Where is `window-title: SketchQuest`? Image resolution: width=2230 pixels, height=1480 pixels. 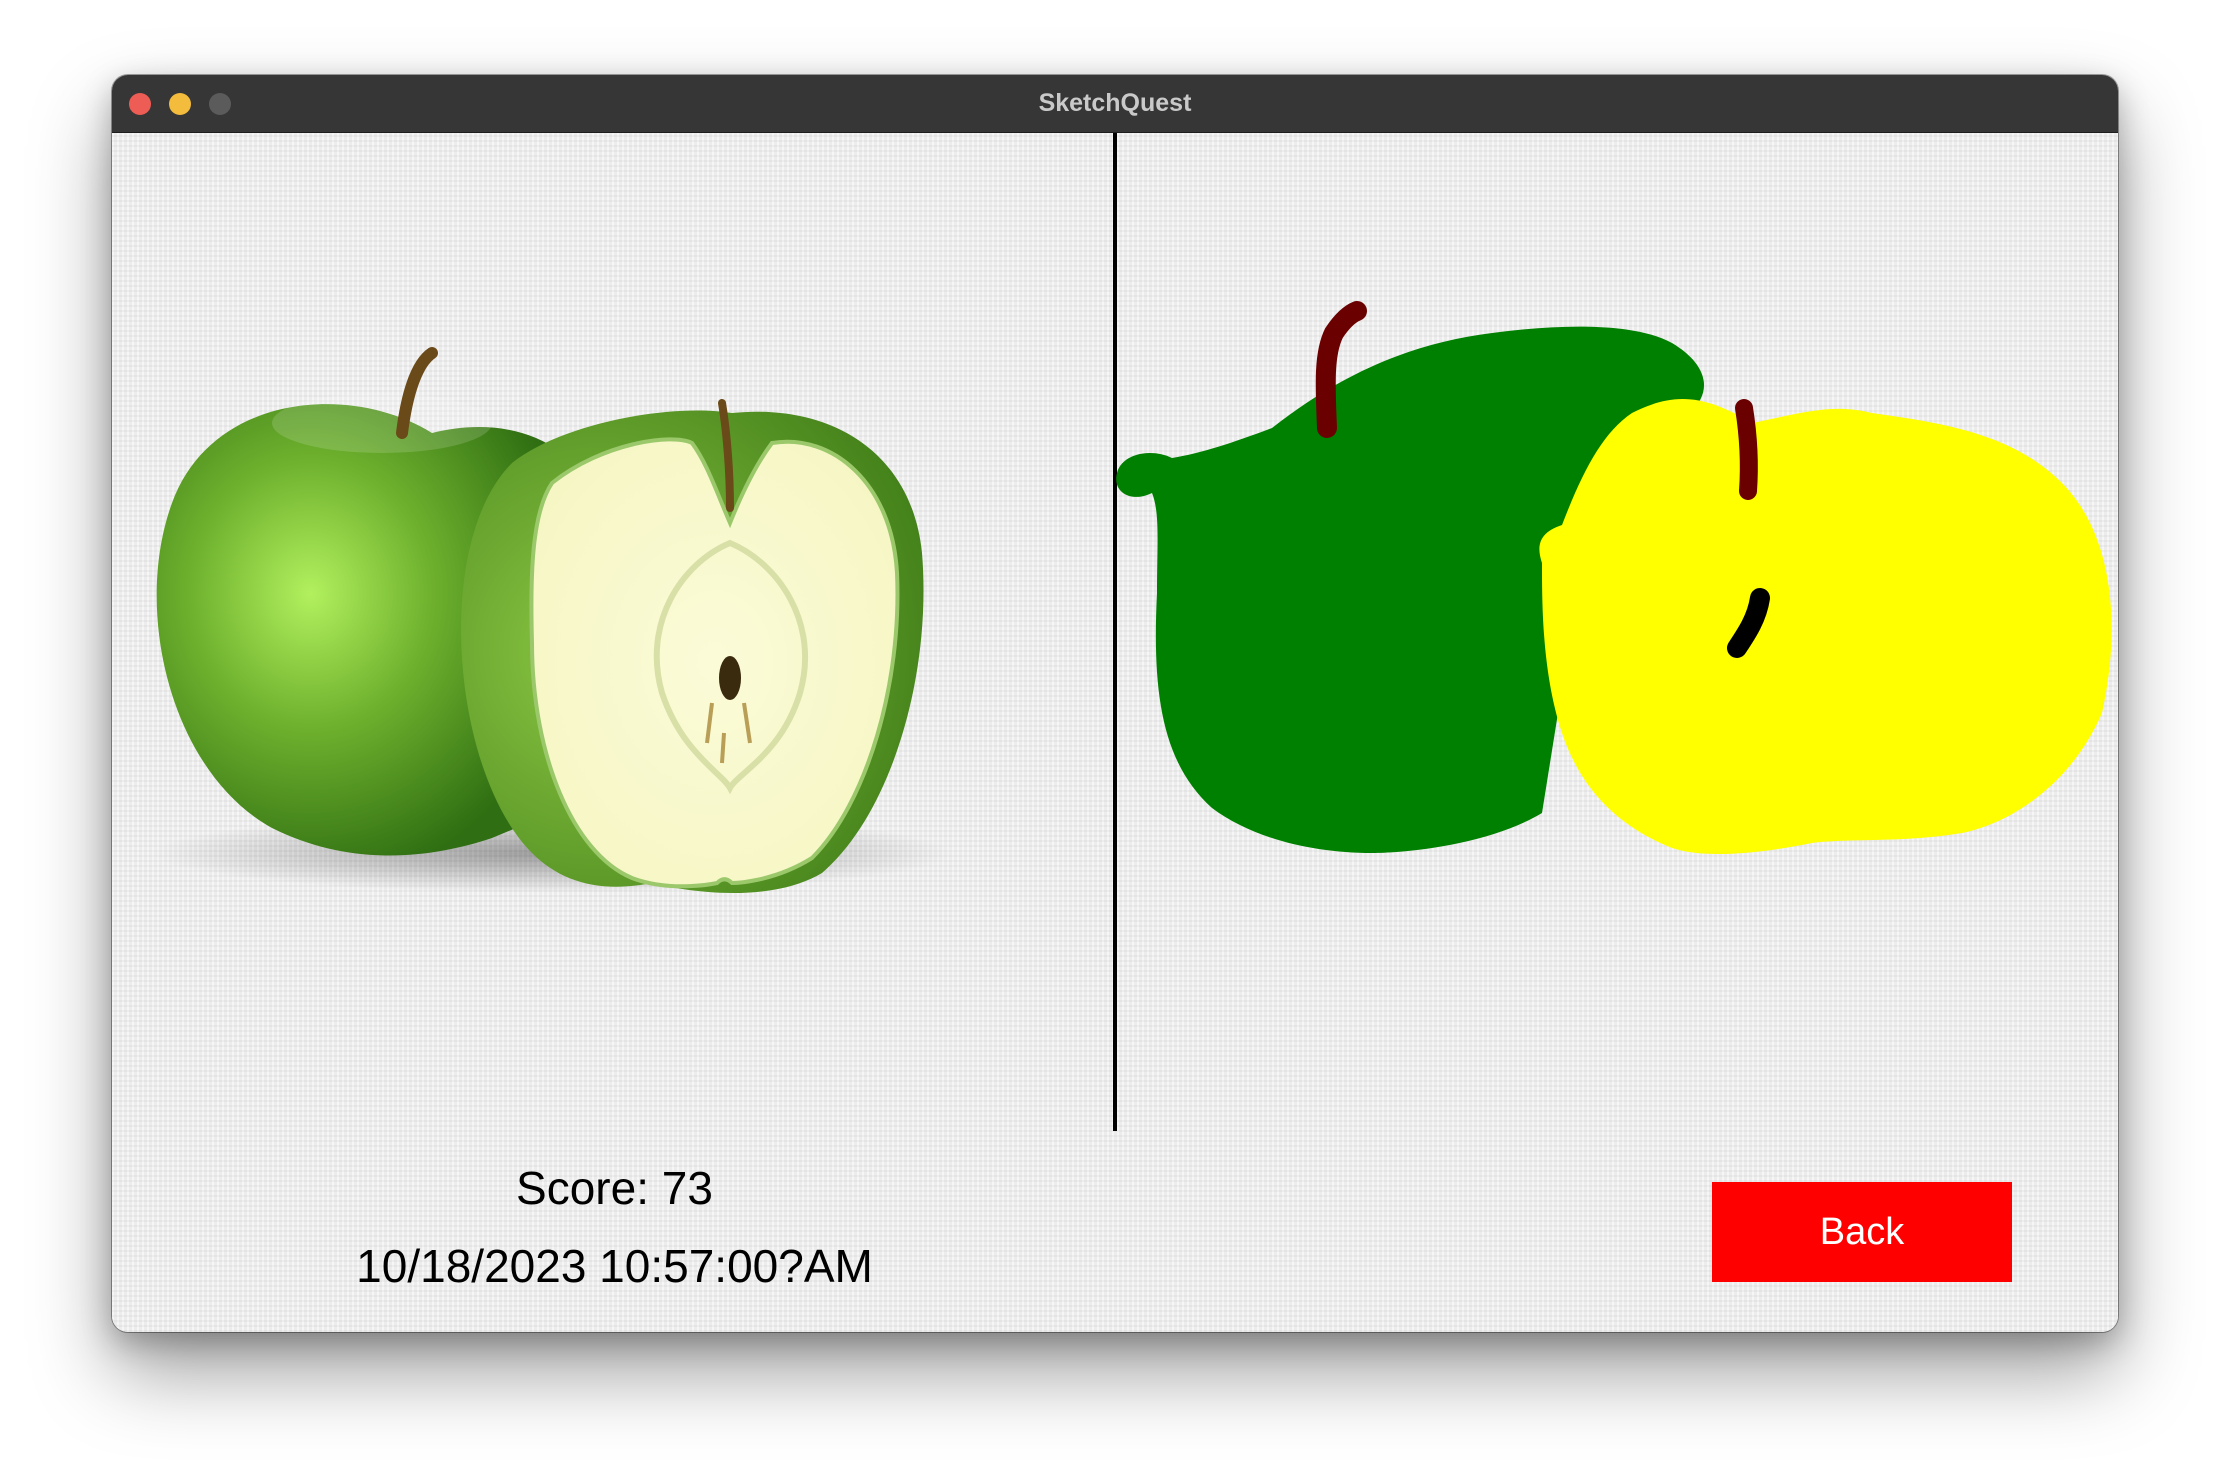
window-title: SketchQuest is located at coordinates (1115, 103).